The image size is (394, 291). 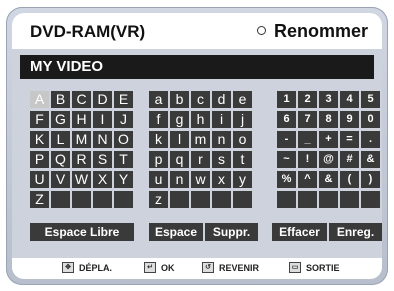 I want to click on key-lower-4-3: x, so click(x=221, y=179).